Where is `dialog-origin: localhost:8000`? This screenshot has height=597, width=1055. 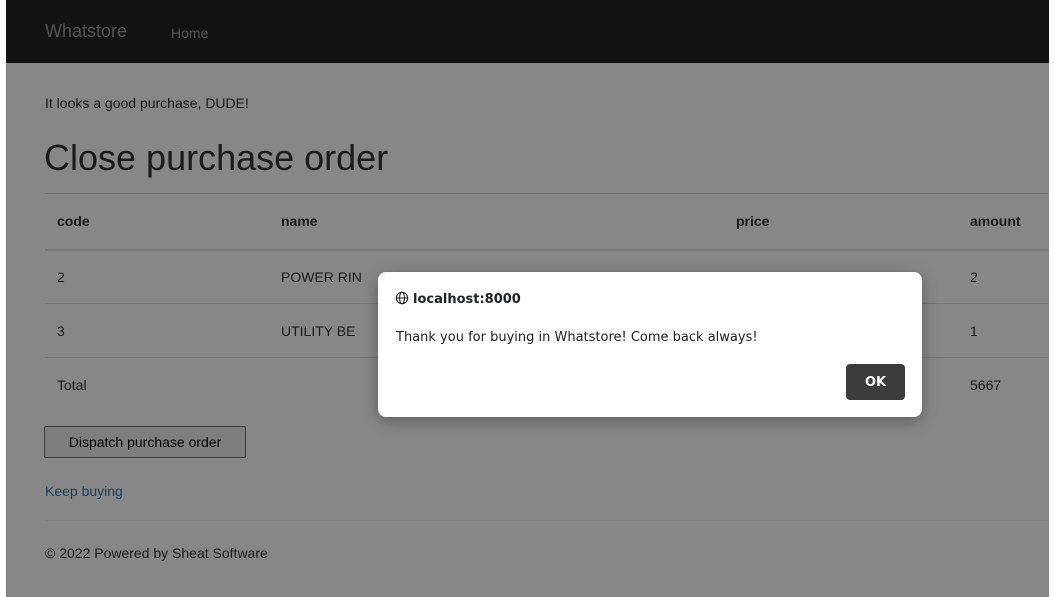 dialog-origin: localhost:8000 is located at coordinates (458, 299).